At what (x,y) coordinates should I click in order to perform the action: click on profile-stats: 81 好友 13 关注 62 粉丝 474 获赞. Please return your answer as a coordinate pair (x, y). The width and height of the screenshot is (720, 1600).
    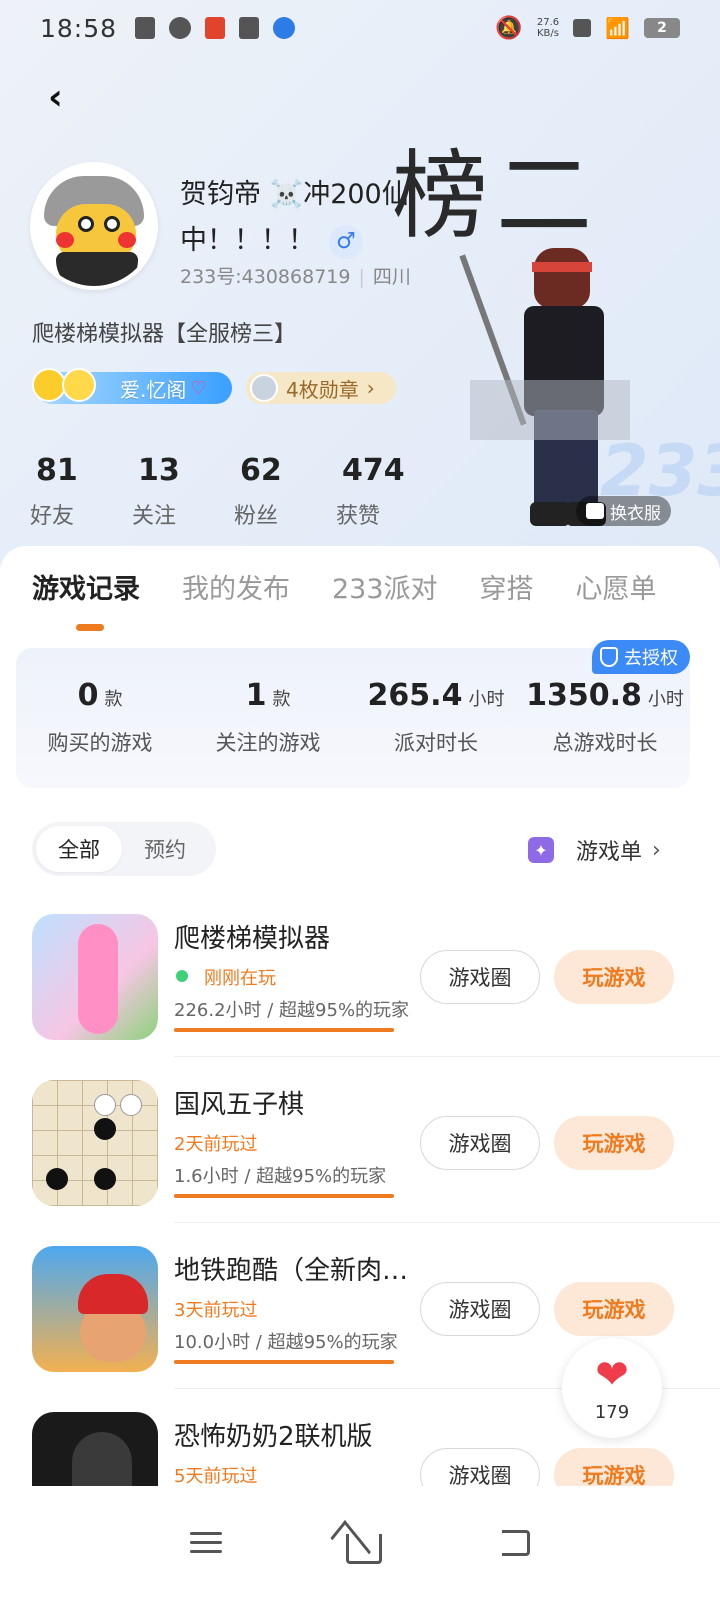
    Looking at the image, I should click on (234, 491).